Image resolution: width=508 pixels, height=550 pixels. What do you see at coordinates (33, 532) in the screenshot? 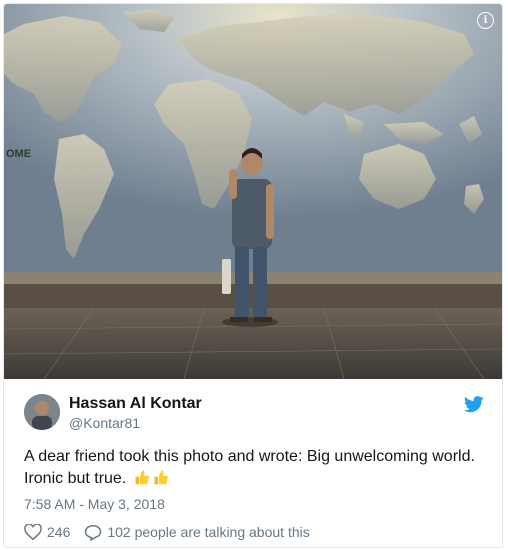
I see `heart-icon` at bounding box center [33, 532].